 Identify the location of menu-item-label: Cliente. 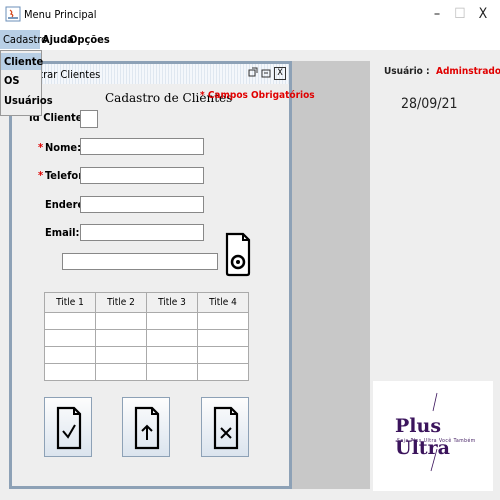
(24, 61).